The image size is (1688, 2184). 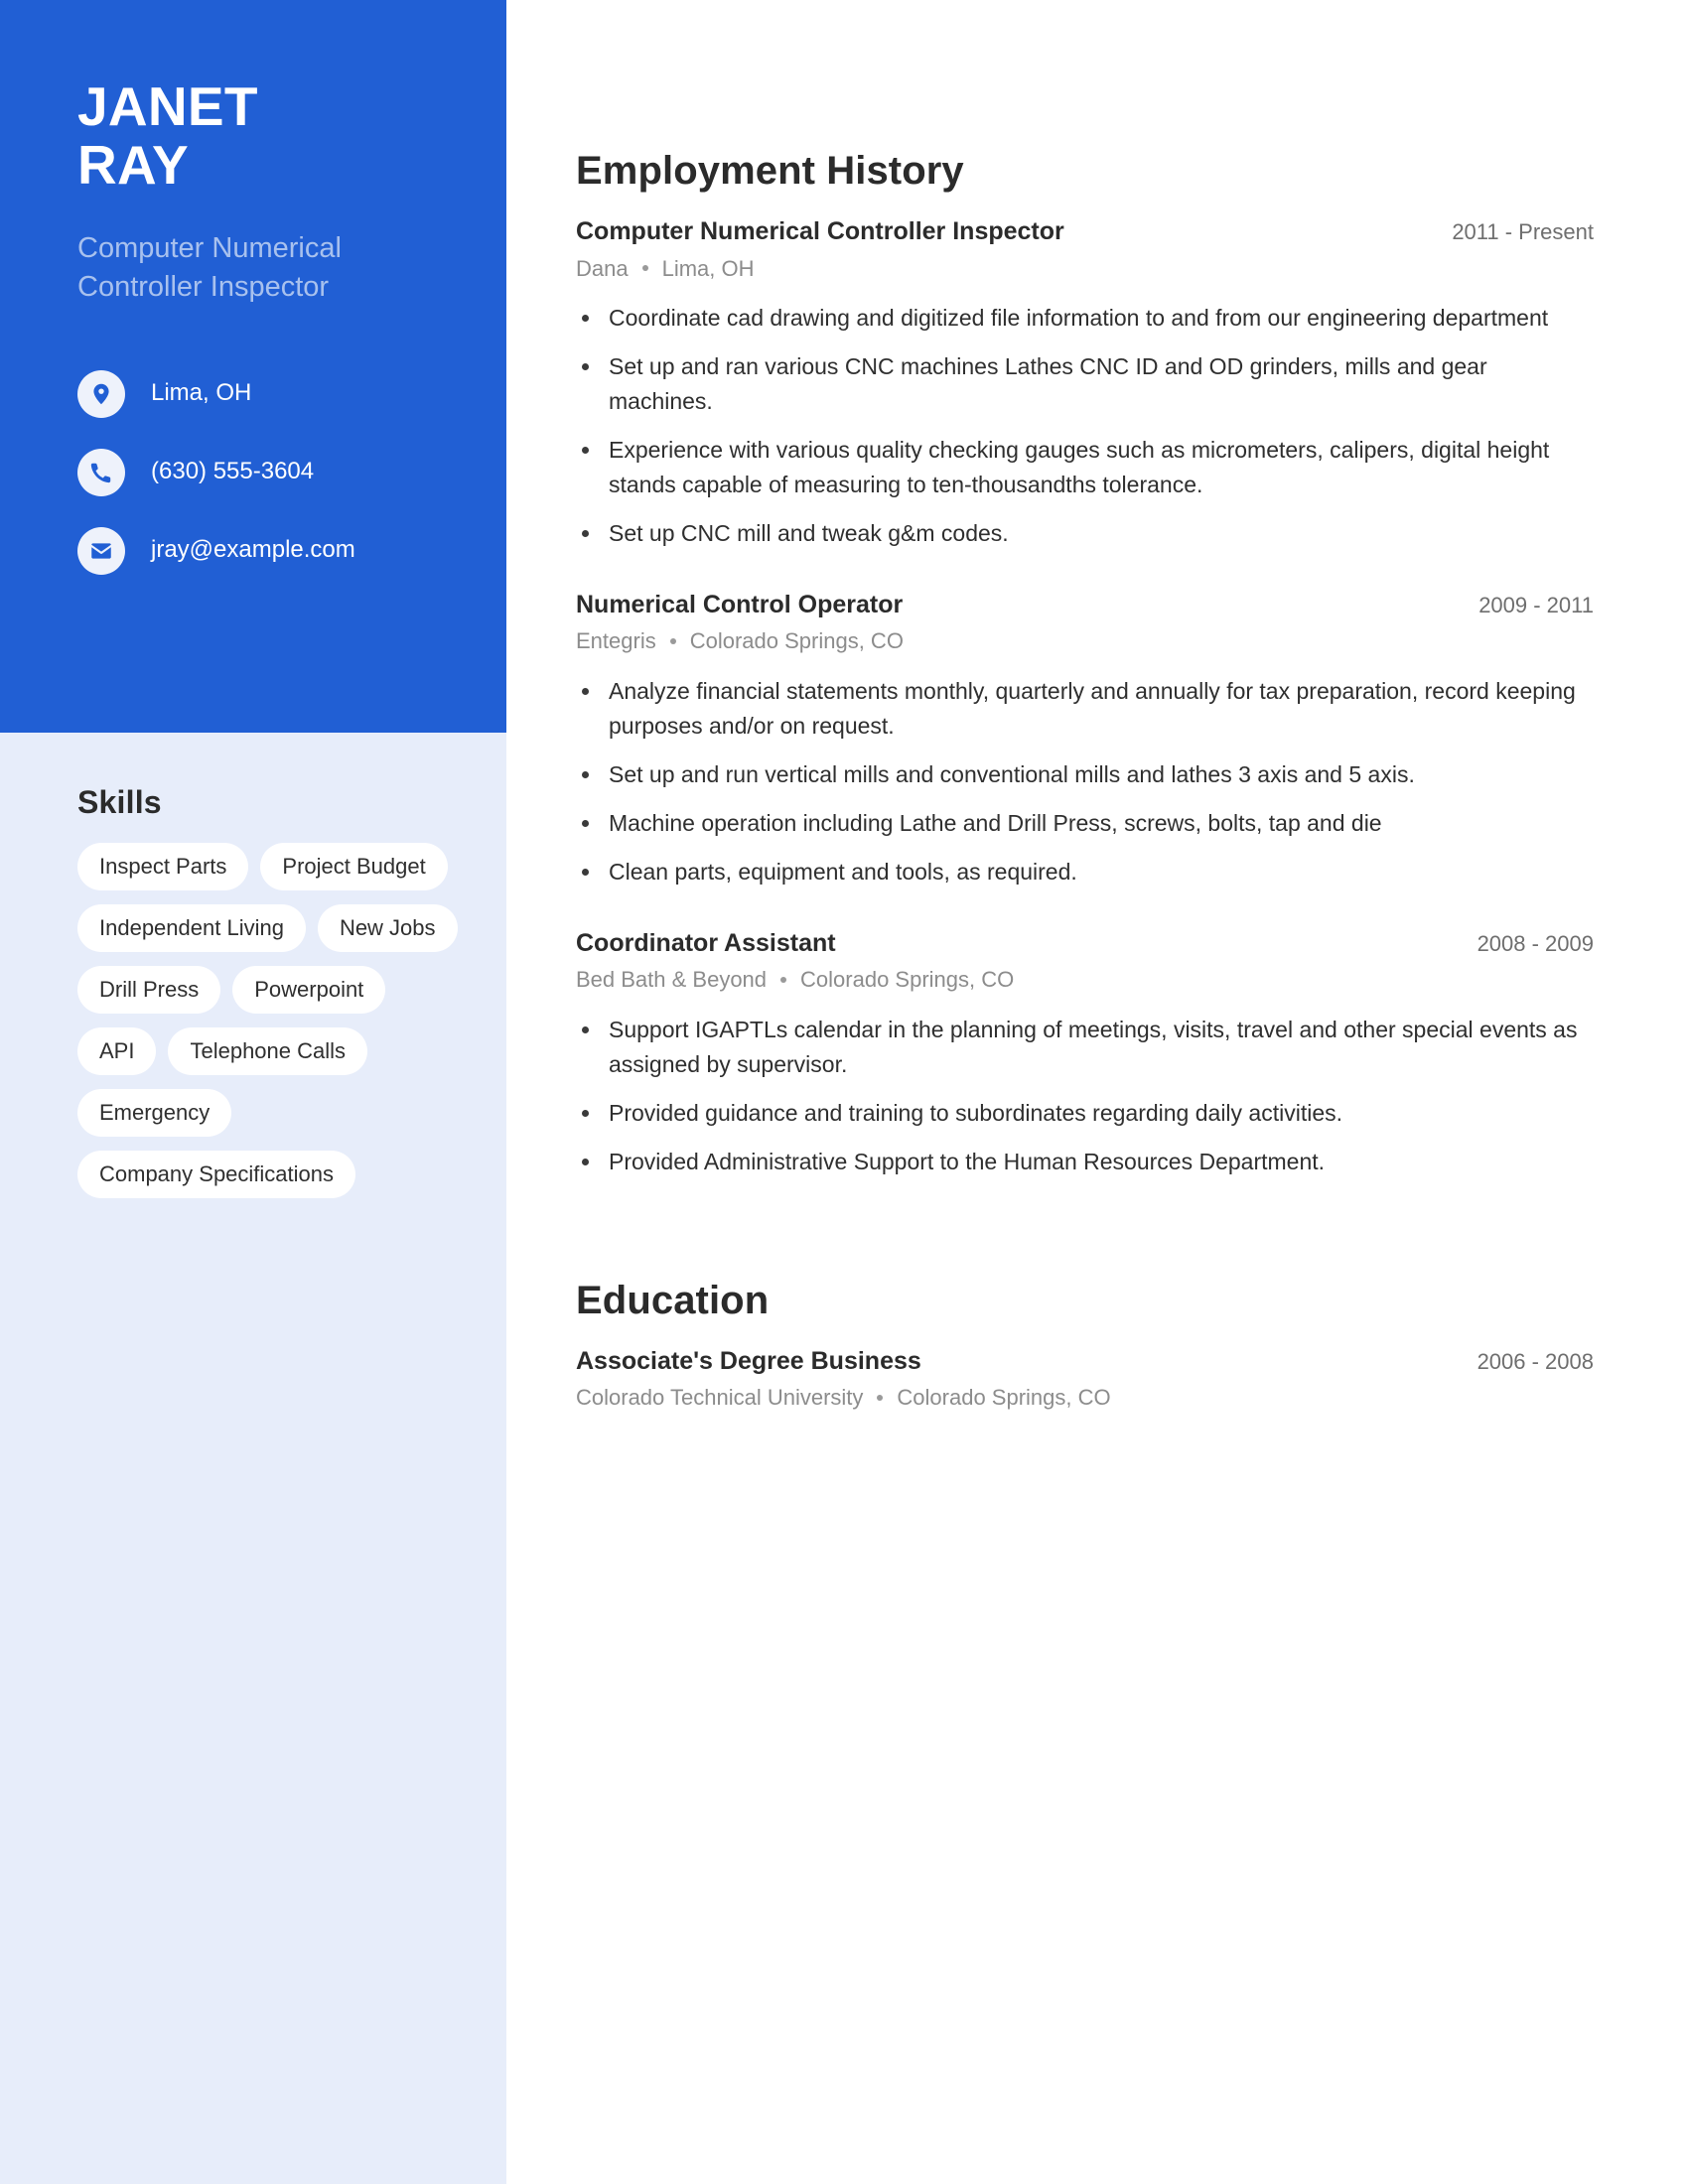 What do you see at coordinates (167, 106) in the screenshot?
I see `first-name: JANET` at bounding box center [167, 106].